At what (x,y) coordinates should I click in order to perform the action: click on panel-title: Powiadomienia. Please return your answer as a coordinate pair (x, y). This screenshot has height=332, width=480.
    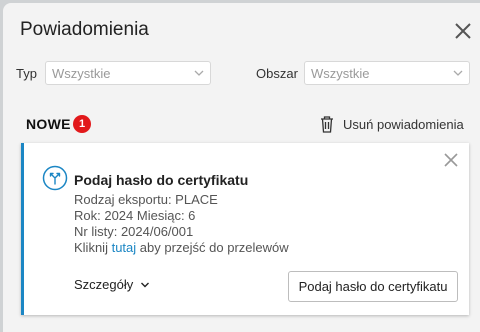
    Looking at the image, I should click on (84, 29).